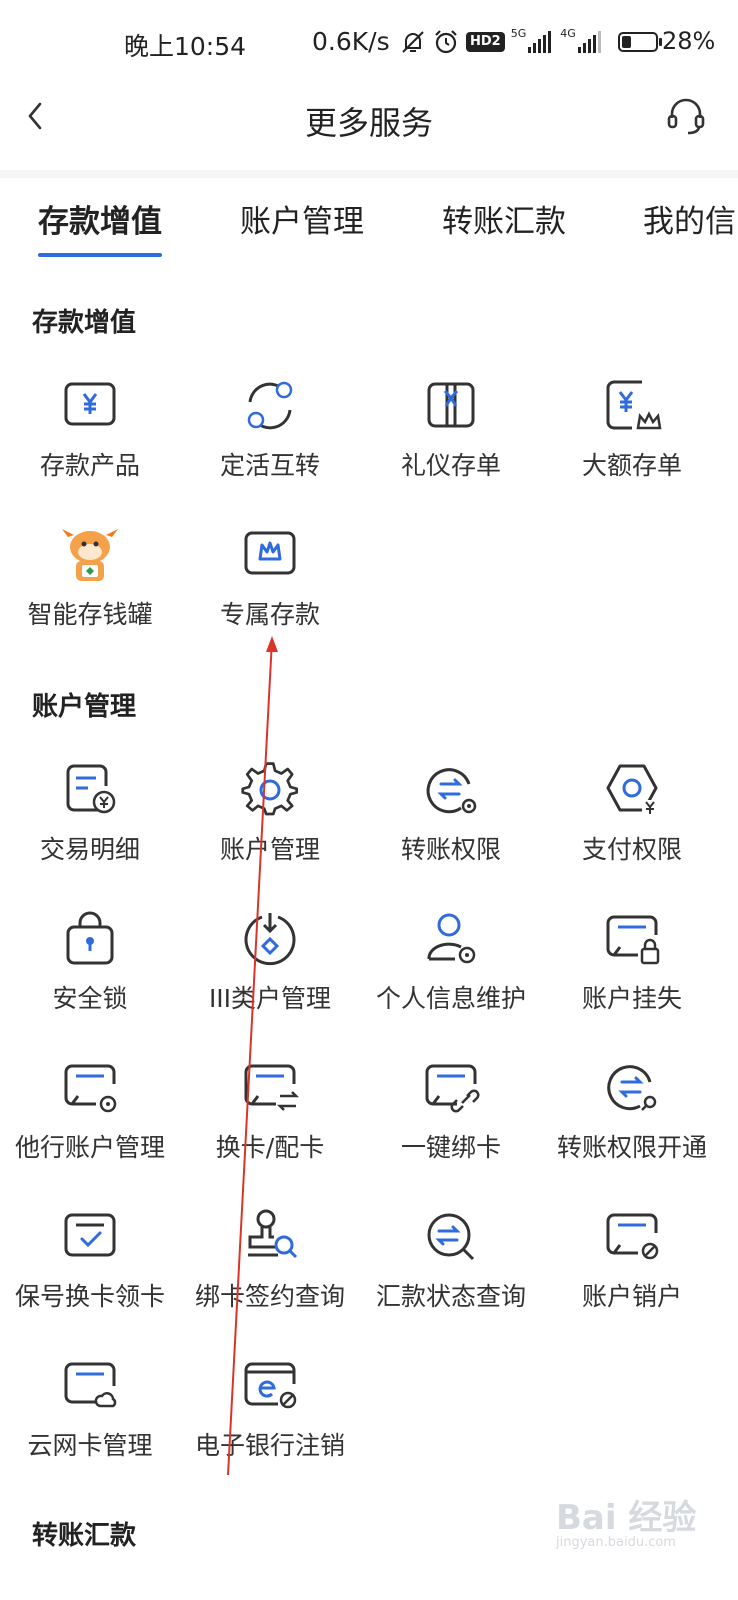  What do you see at coordinates (90, 404) in the screenshot?
I see `yuan-card-icon` at bounding box center [90, 404].